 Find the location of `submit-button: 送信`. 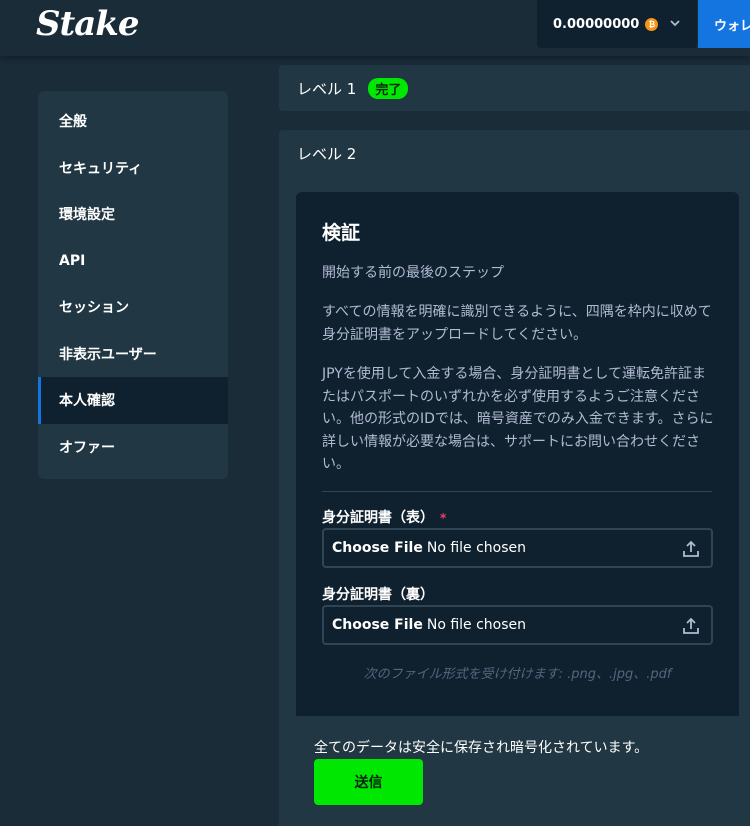

submit-button: 送信 is located at coordinates (368, 782).